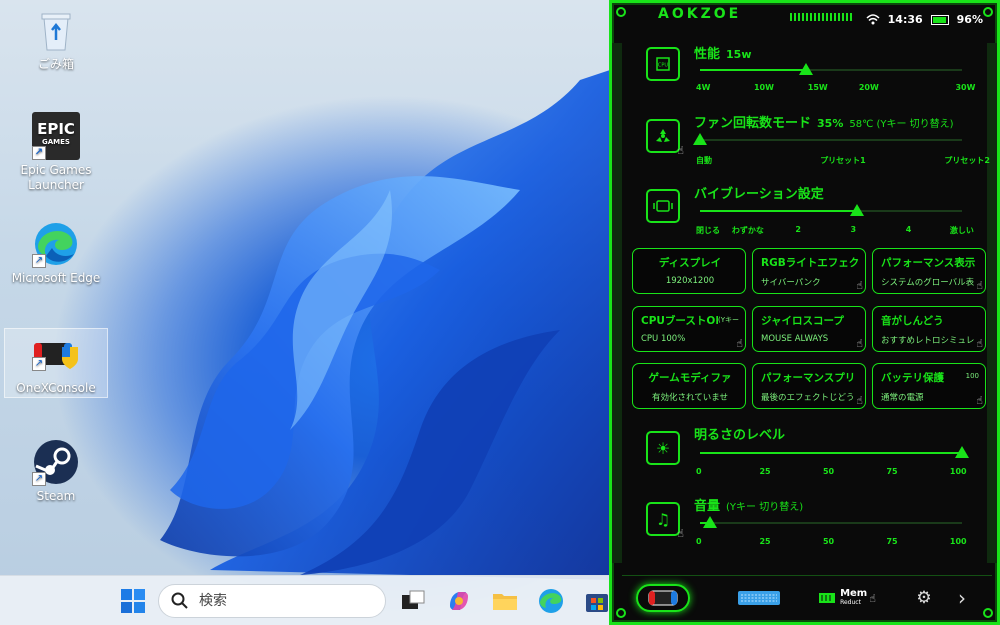  I want to click on taskbar-search-box: 検索, so click(272, 601).